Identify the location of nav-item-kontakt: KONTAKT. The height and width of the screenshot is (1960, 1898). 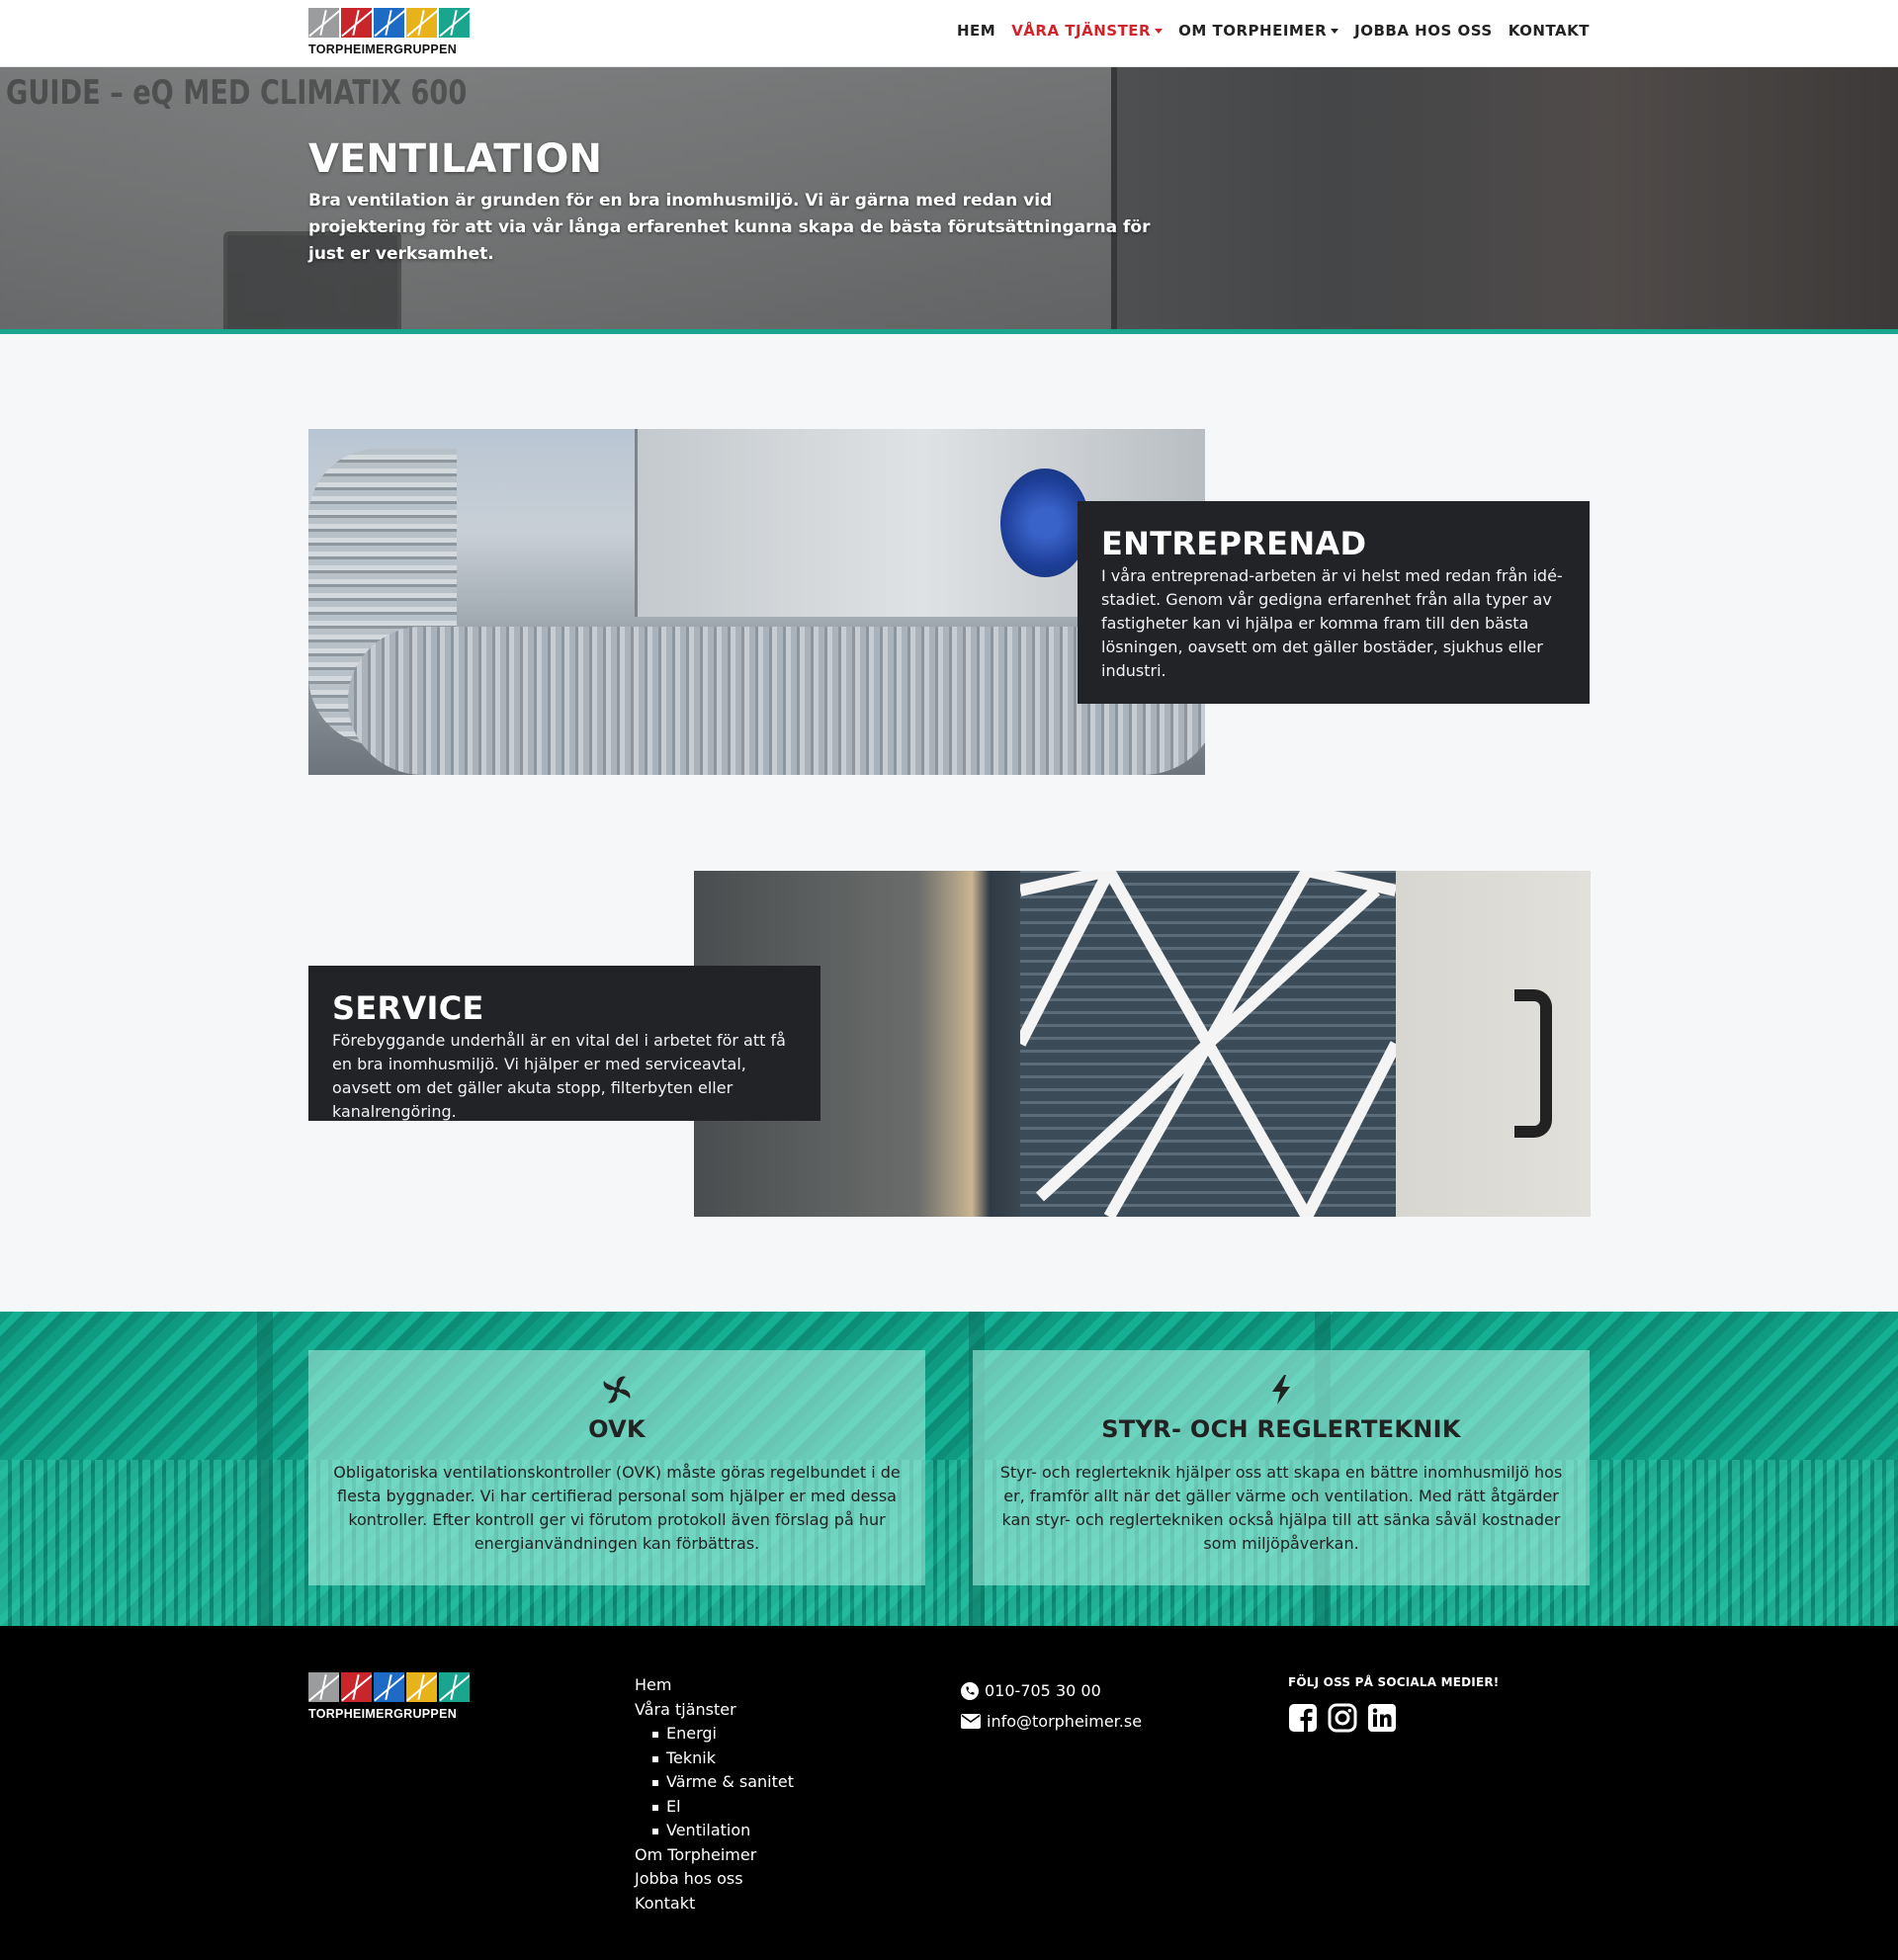
(1549, 31).